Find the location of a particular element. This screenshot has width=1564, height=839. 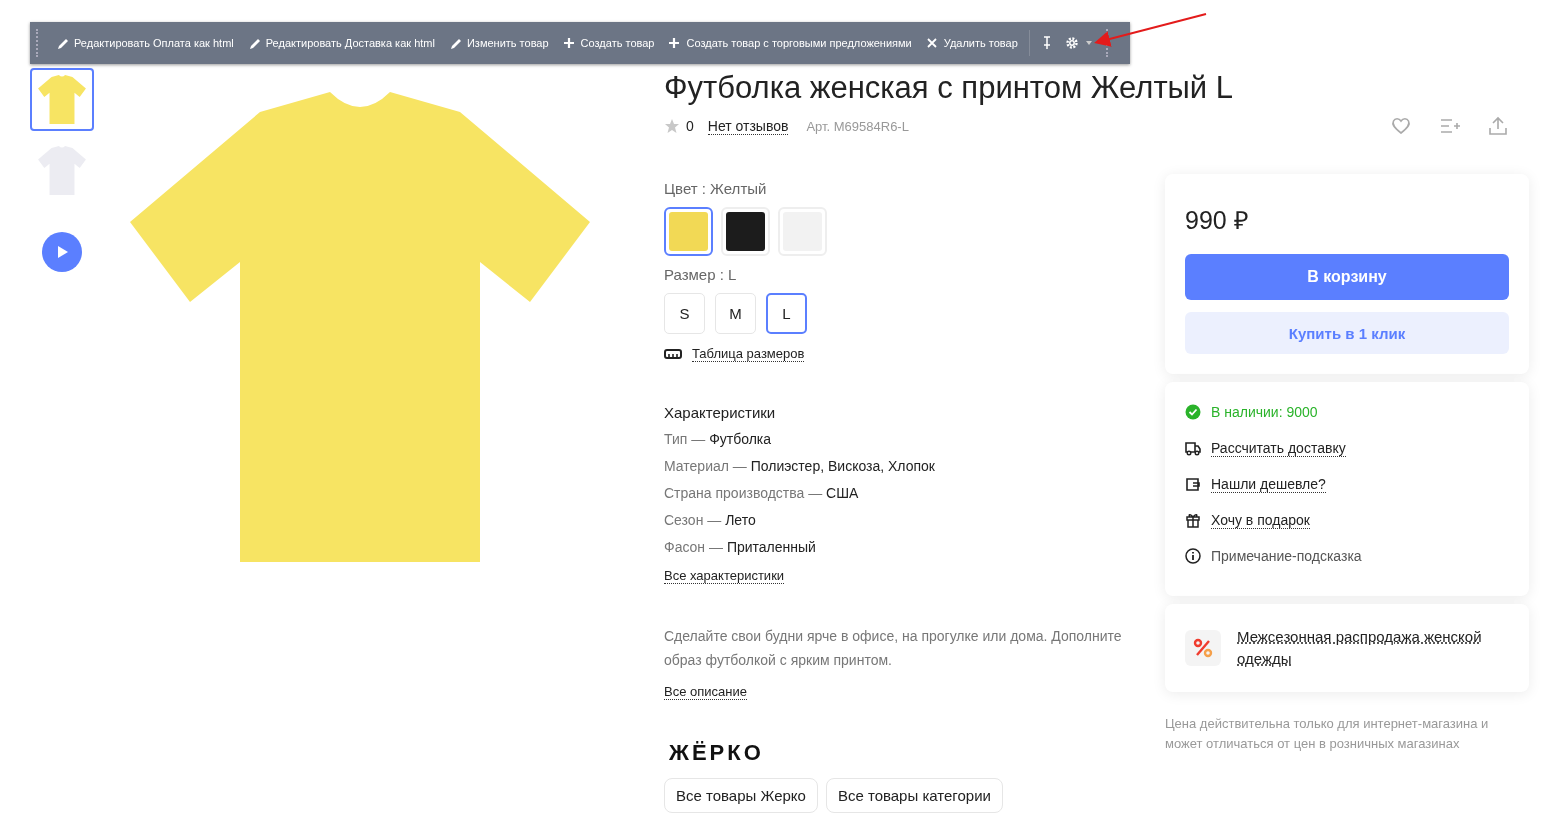

toolbar-button: Удалить товар is located at coordinates (971, 43).